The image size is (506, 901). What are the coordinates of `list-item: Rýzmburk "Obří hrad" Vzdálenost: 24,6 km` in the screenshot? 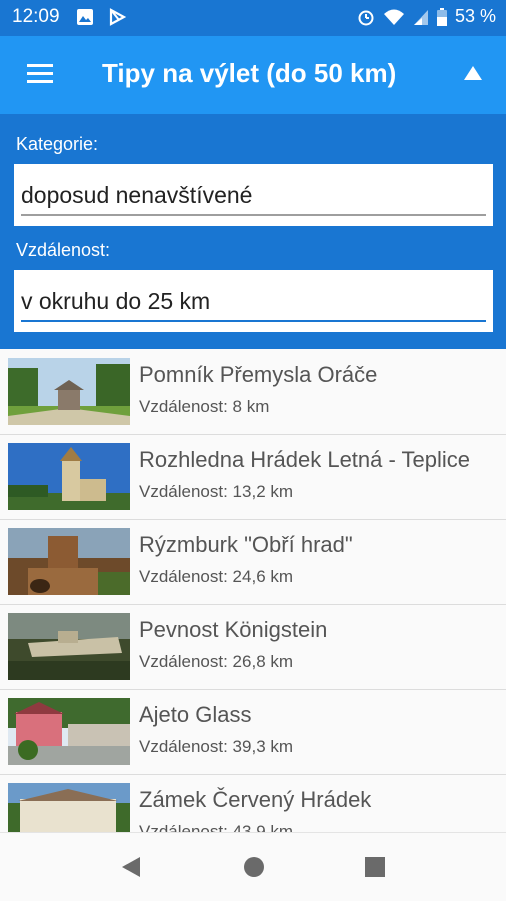 It's located at (253, 562).